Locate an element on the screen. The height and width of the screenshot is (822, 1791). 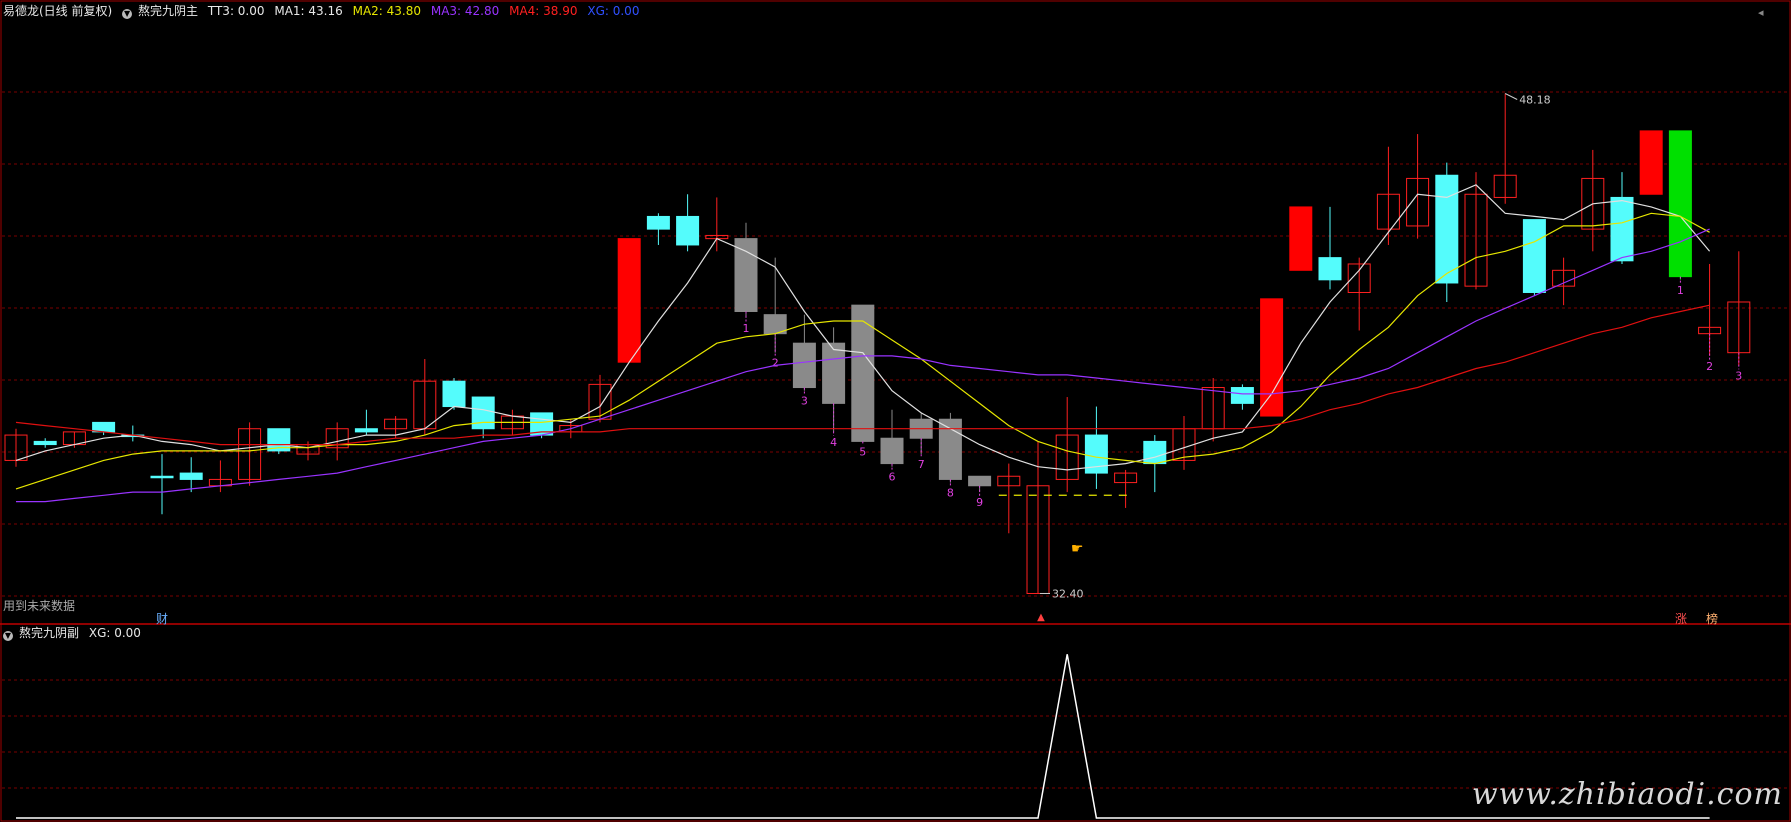
ranking-badge: 榜 is located at coordinates (1712, 618).